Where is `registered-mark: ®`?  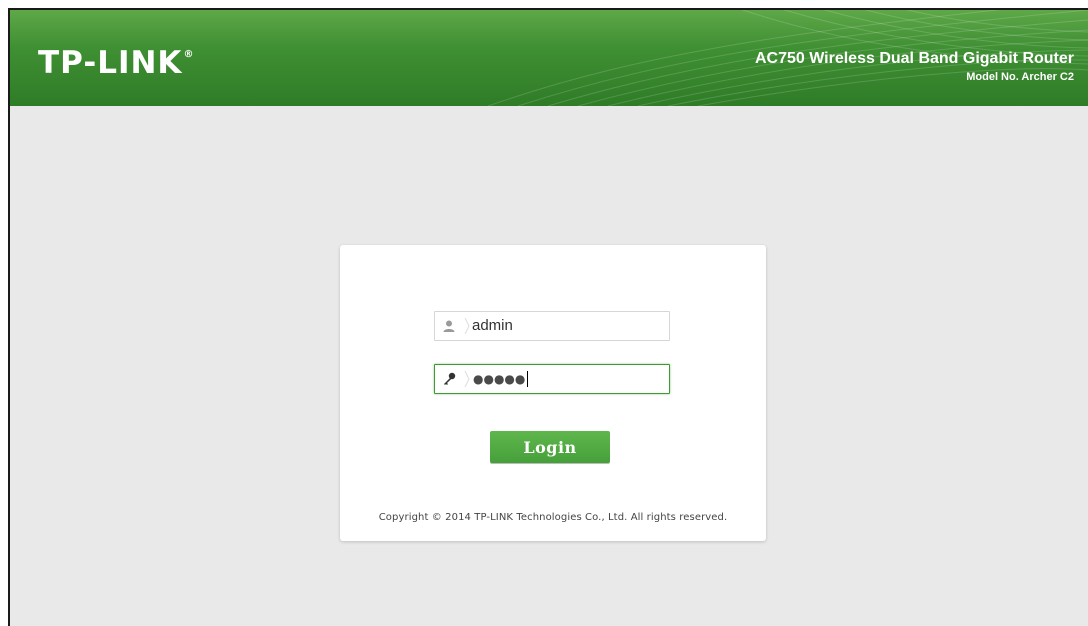
registered-mark: ® is located at coordinates (188, 54).